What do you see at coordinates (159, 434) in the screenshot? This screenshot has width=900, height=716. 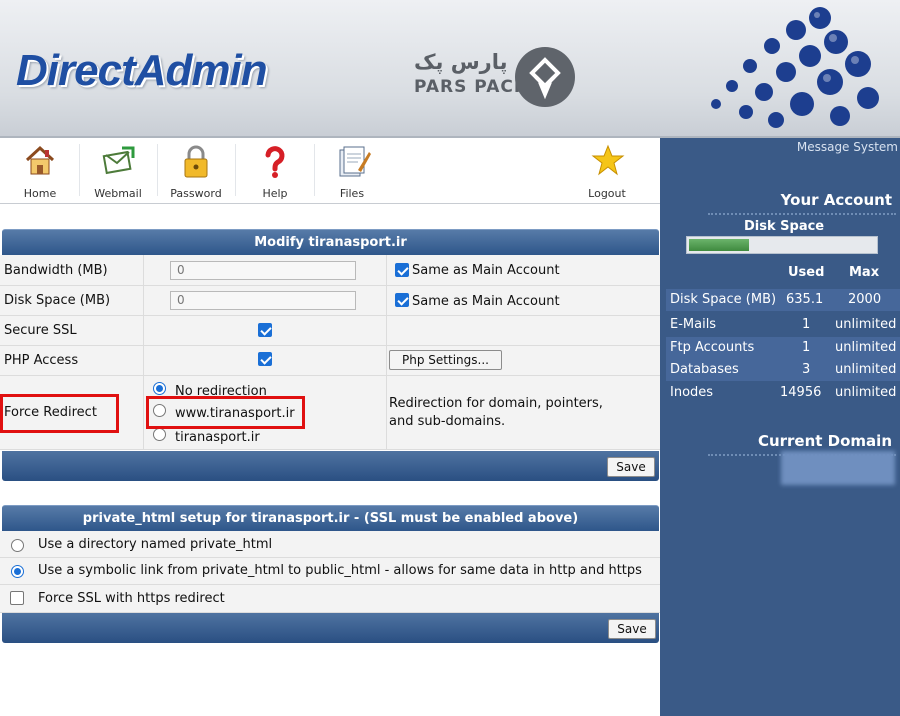 I see `redirect-nonwww-radio` at bounding box center [159, 434].